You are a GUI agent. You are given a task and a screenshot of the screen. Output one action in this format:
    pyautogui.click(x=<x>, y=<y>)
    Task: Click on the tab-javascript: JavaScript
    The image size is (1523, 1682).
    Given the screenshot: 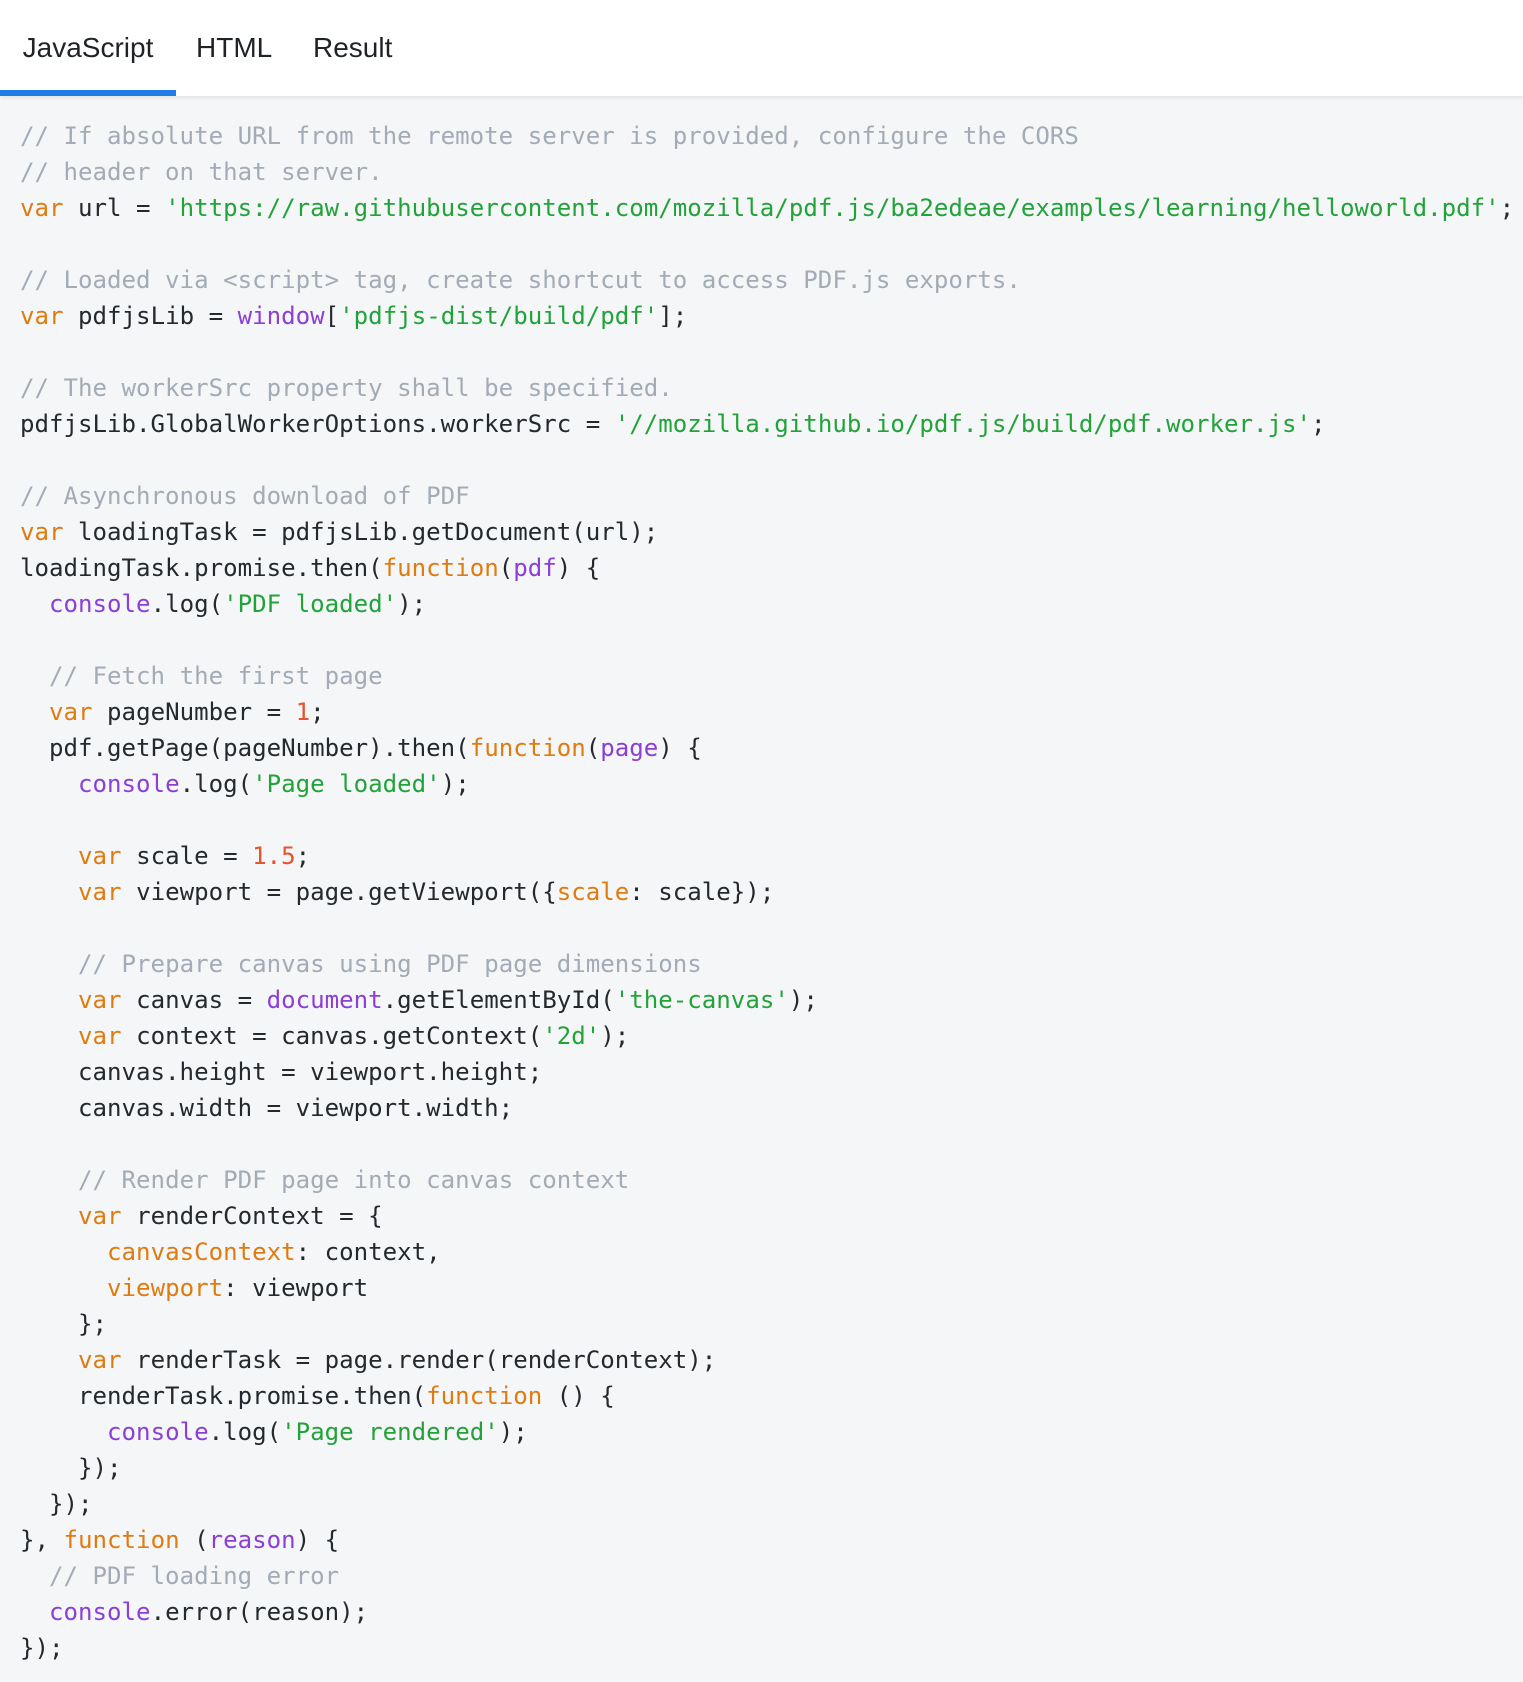 What is the action you would take?
    pyautogui.click(x=88, y=48)
    